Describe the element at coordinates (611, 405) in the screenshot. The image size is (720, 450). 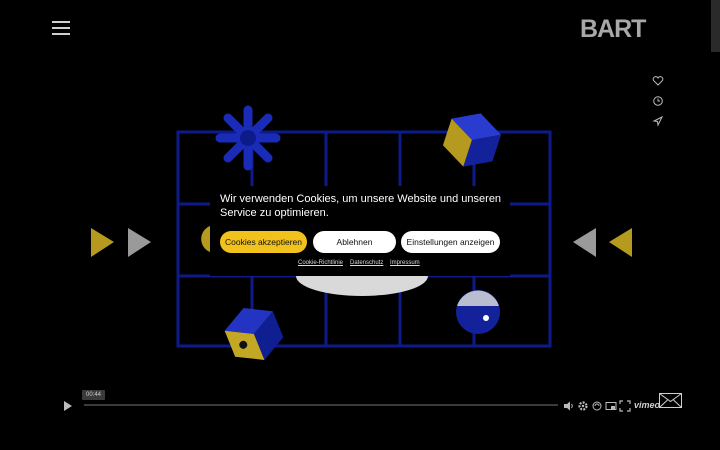
I see `pip-icon` at that location.